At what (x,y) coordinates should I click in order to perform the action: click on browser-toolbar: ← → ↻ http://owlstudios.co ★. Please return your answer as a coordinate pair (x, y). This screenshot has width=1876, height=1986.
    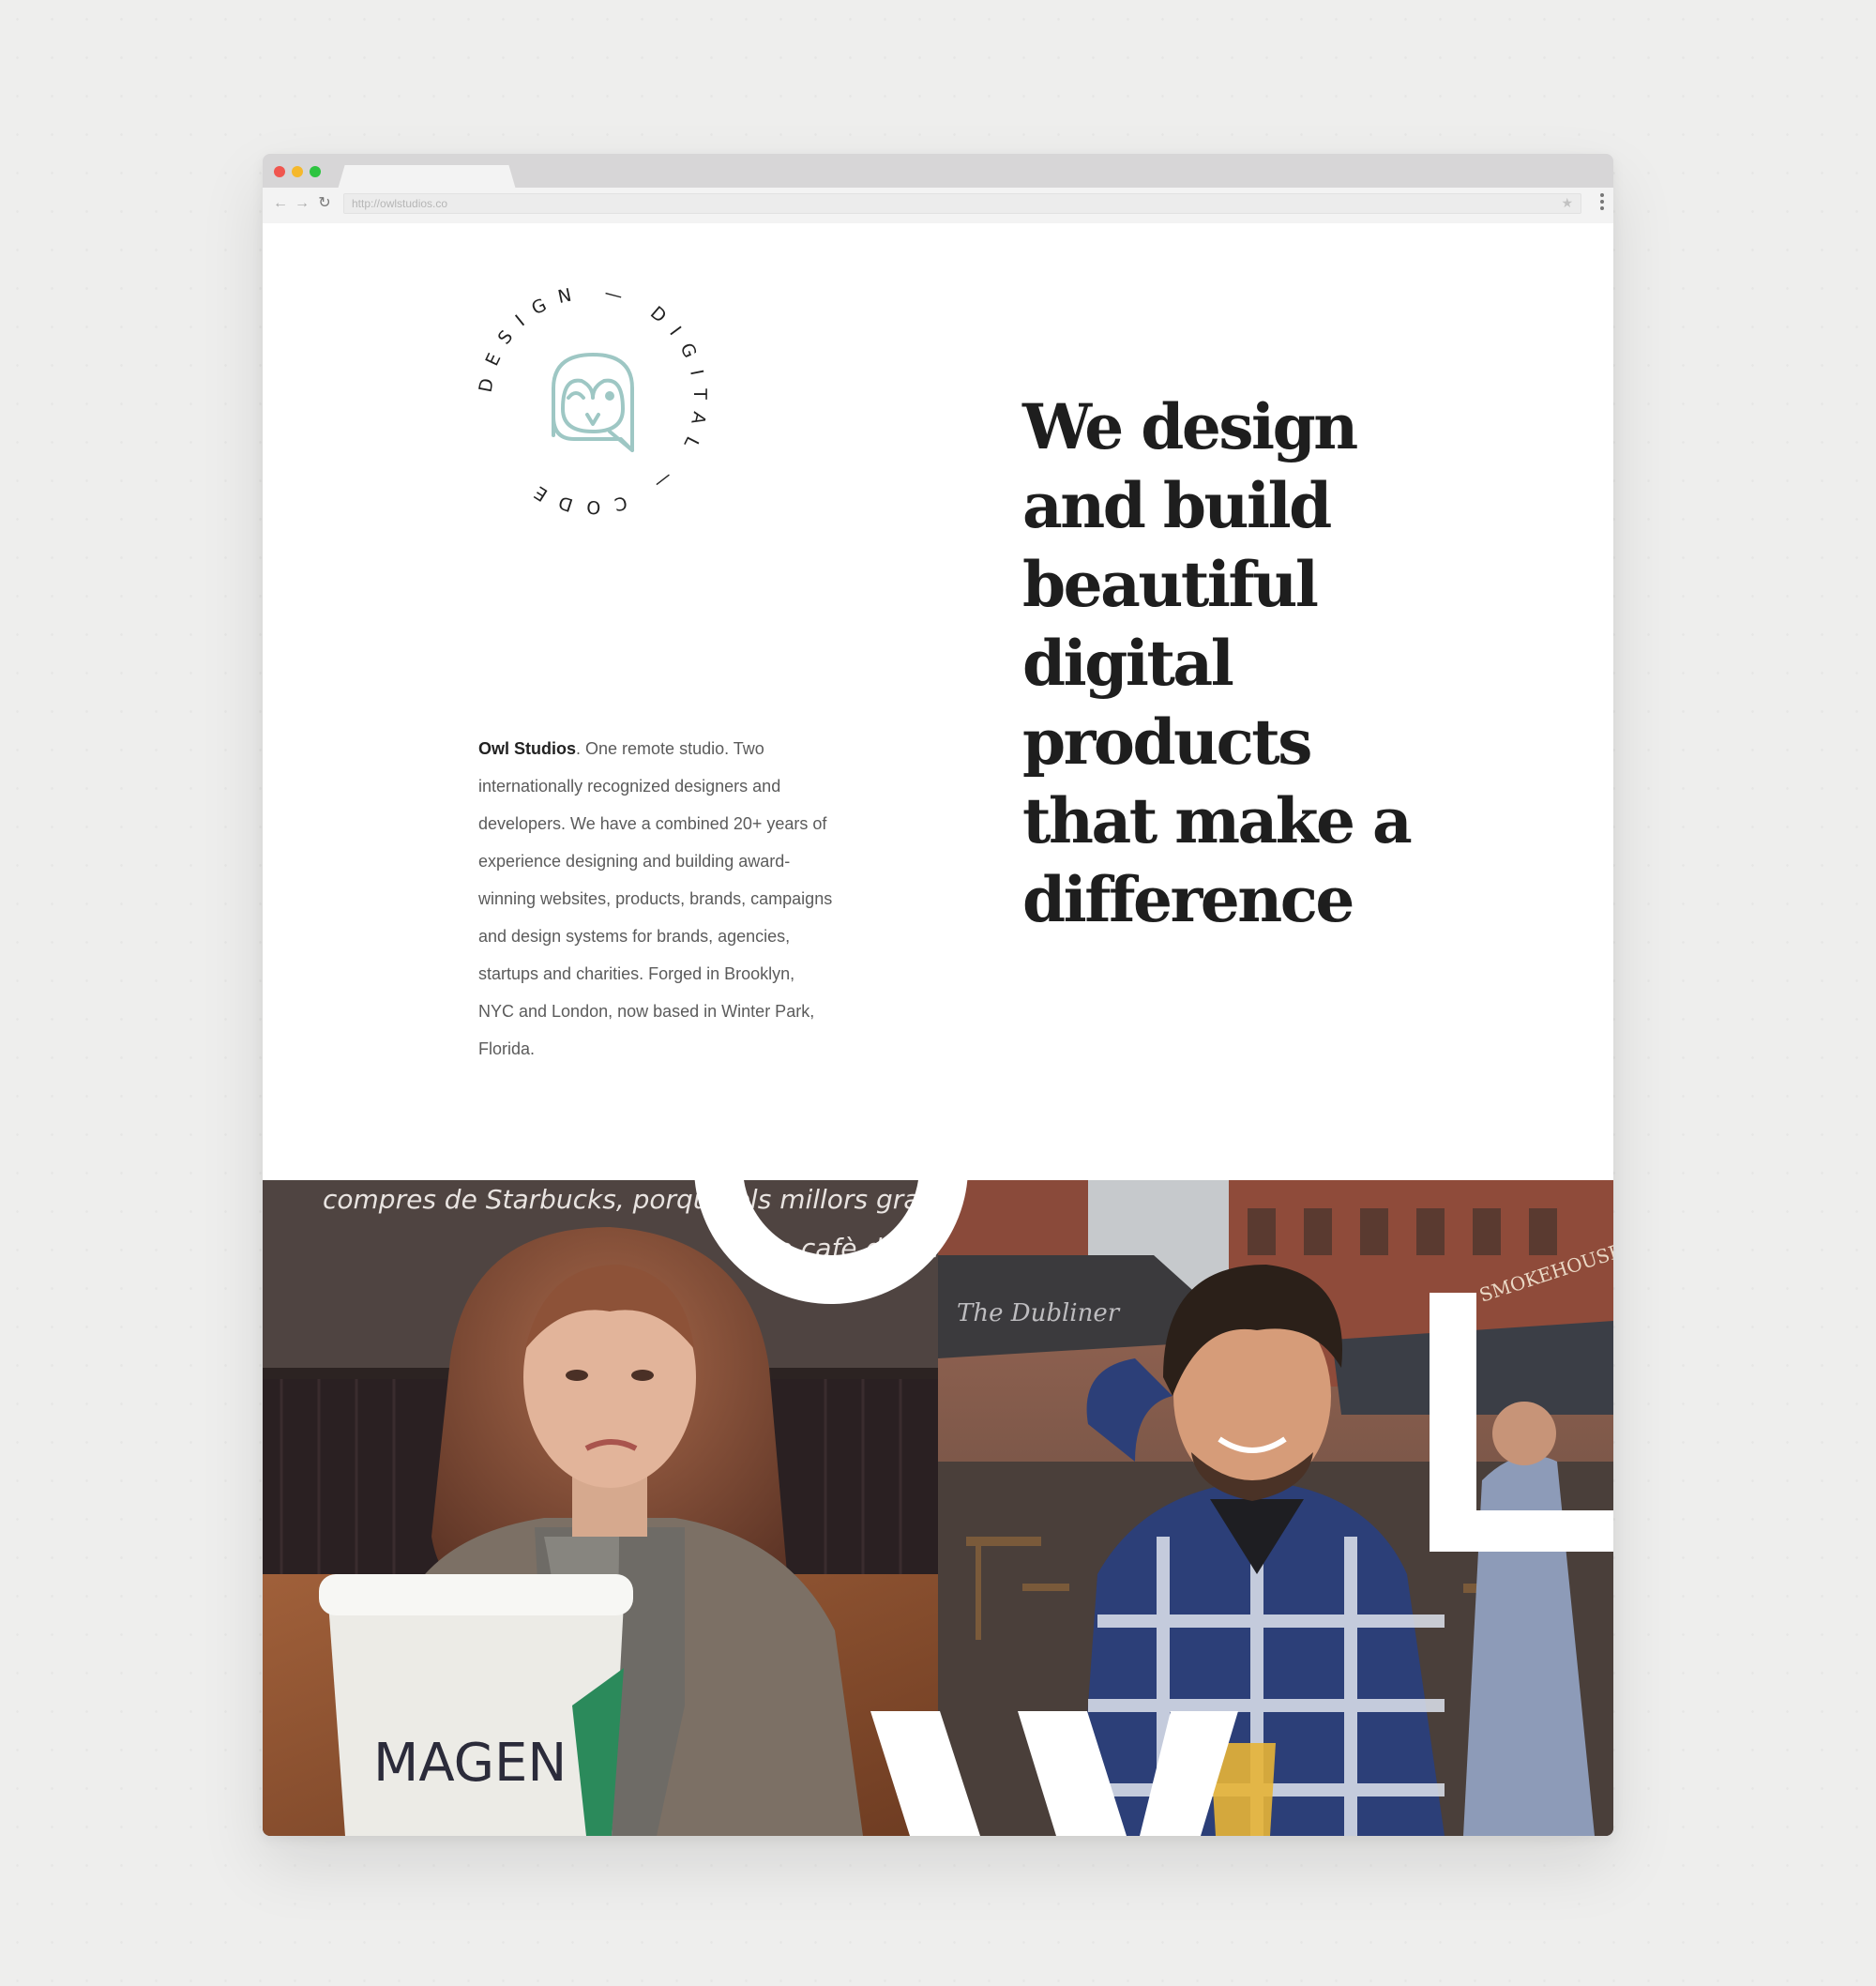
    Looking at the image, I should click on (938, 206).